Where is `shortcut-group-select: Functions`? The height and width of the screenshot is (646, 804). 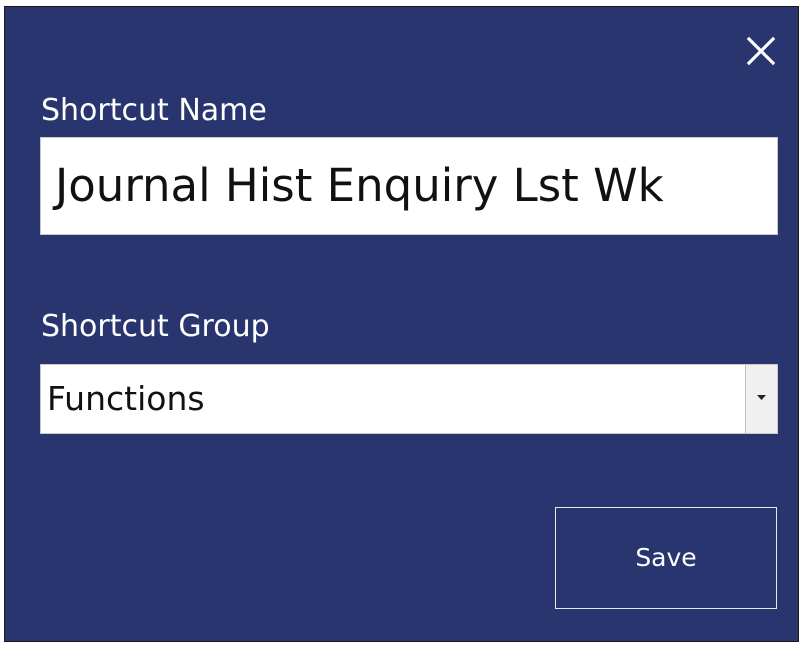 shortcut-group-select: Functions is located at coordinates (409, 399).